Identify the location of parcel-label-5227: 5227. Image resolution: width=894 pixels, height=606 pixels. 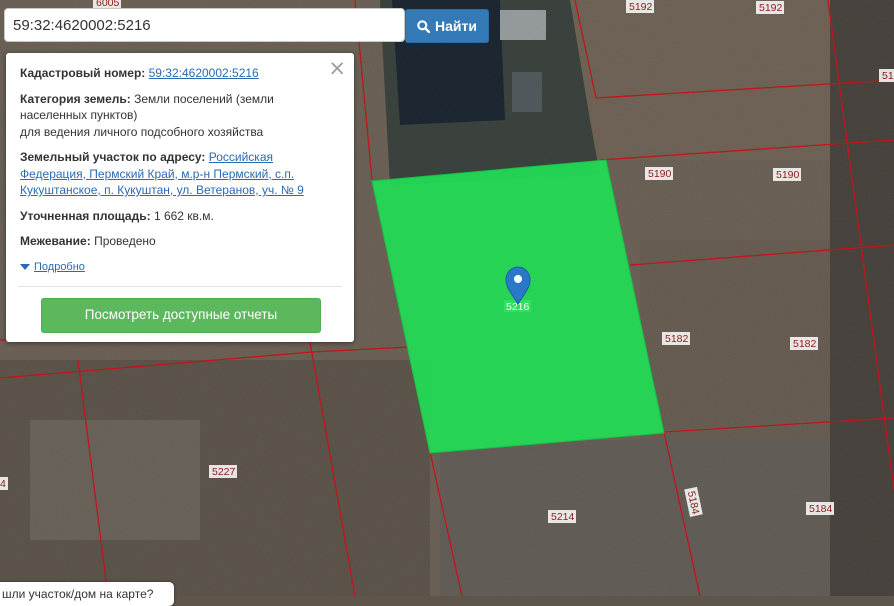
(223, 471).